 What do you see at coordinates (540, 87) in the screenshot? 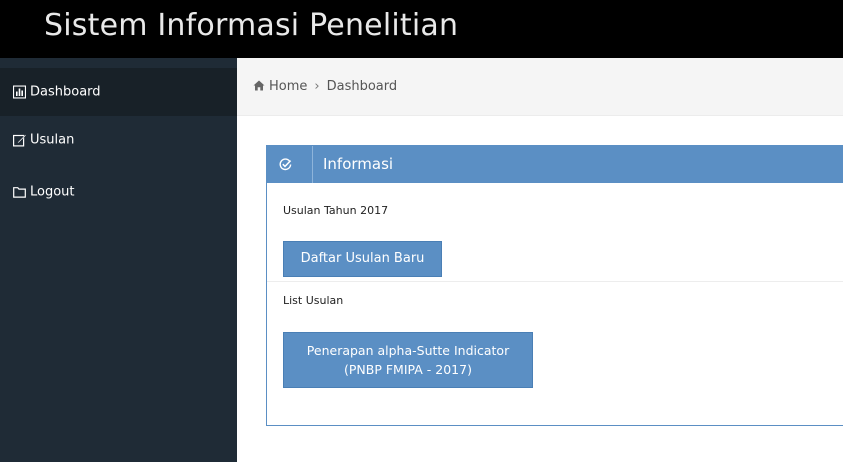
I see `breadcrumb-bar: Home › Dashboard` at bounding box center [540, 87].